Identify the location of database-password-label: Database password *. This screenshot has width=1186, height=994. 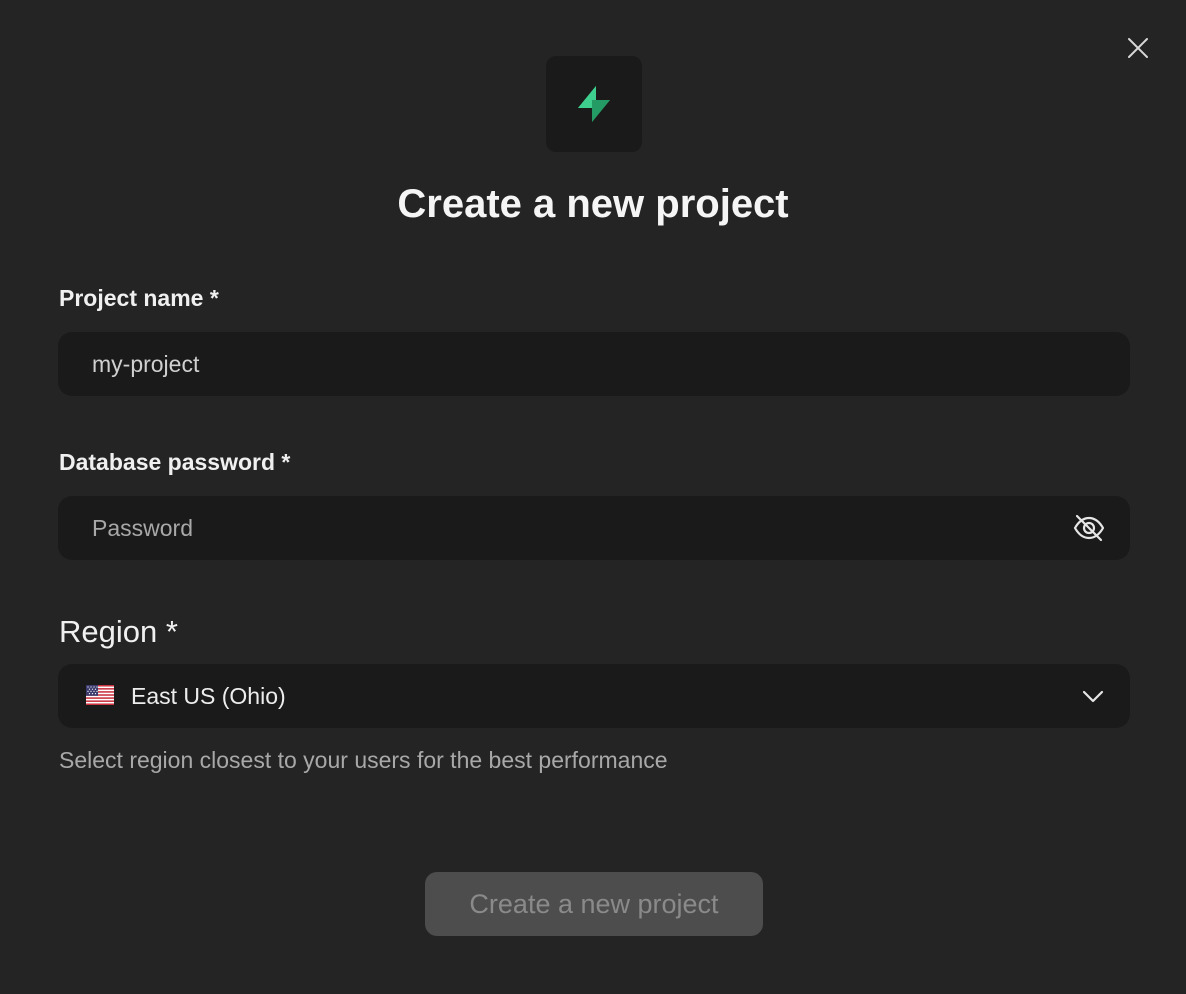
(175, 462).